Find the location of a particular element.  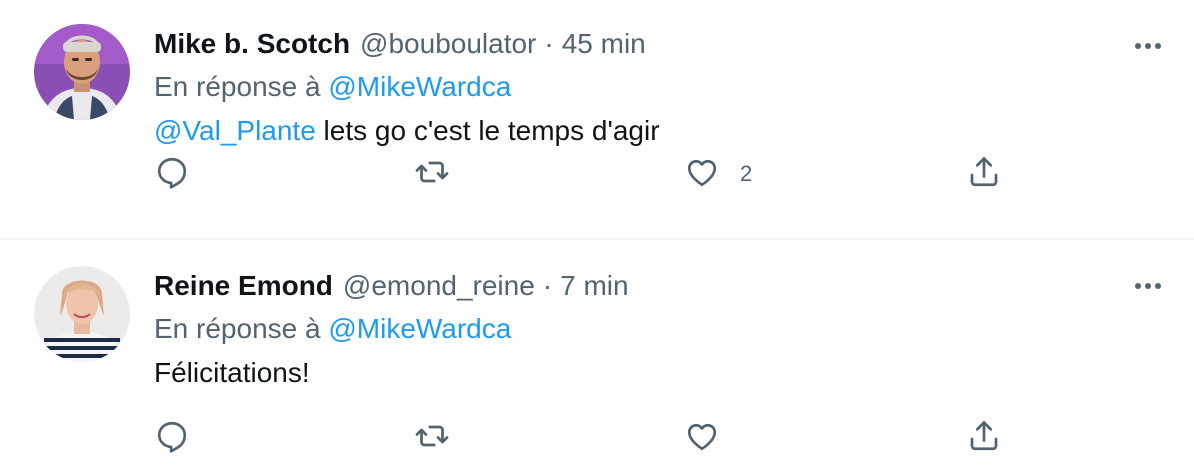

like-button: 2 is located at coordinates (718, 174).